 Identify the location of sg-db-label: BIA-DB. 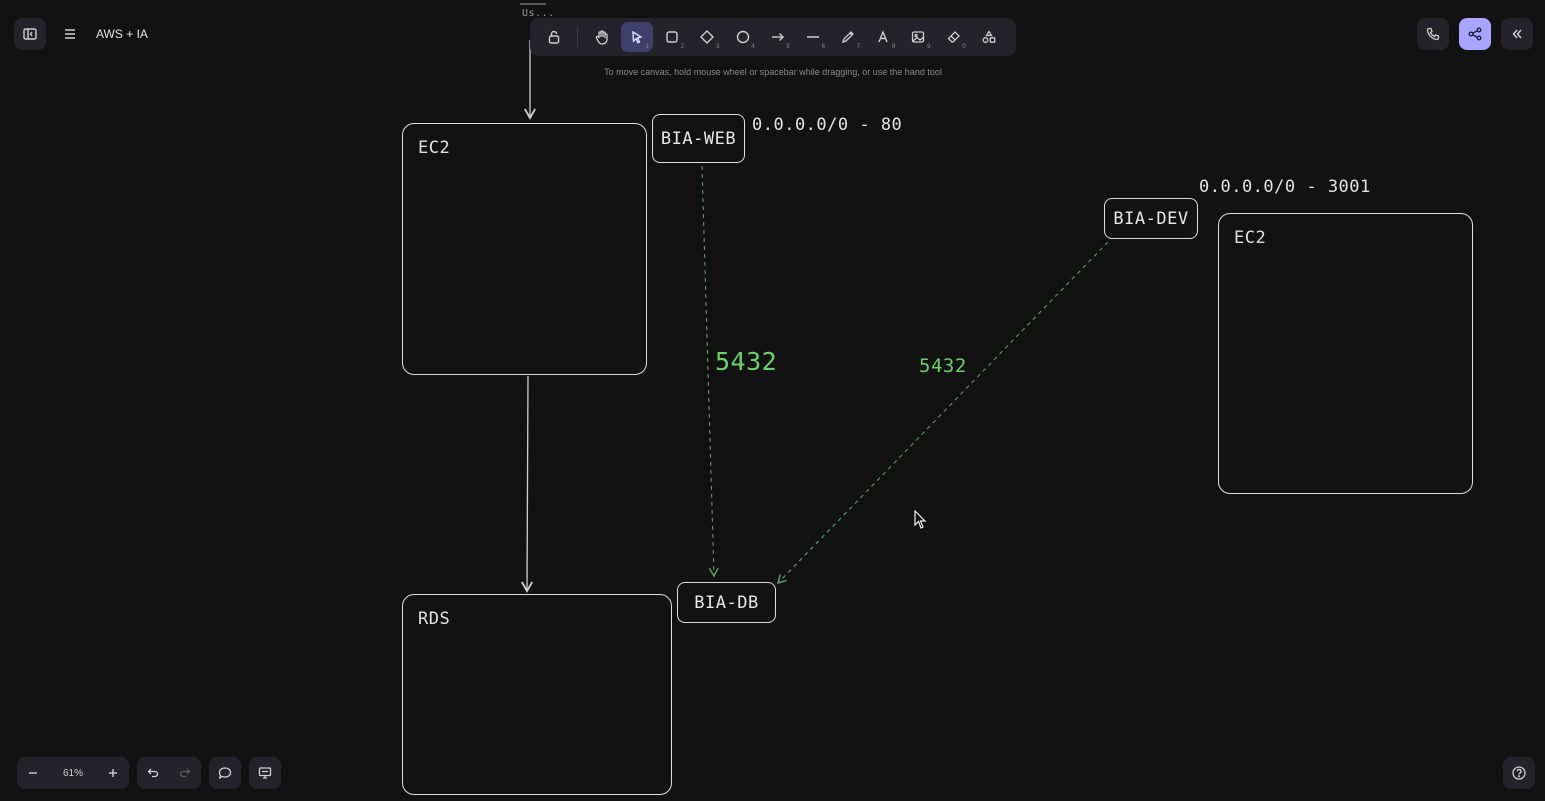
(726, 602).